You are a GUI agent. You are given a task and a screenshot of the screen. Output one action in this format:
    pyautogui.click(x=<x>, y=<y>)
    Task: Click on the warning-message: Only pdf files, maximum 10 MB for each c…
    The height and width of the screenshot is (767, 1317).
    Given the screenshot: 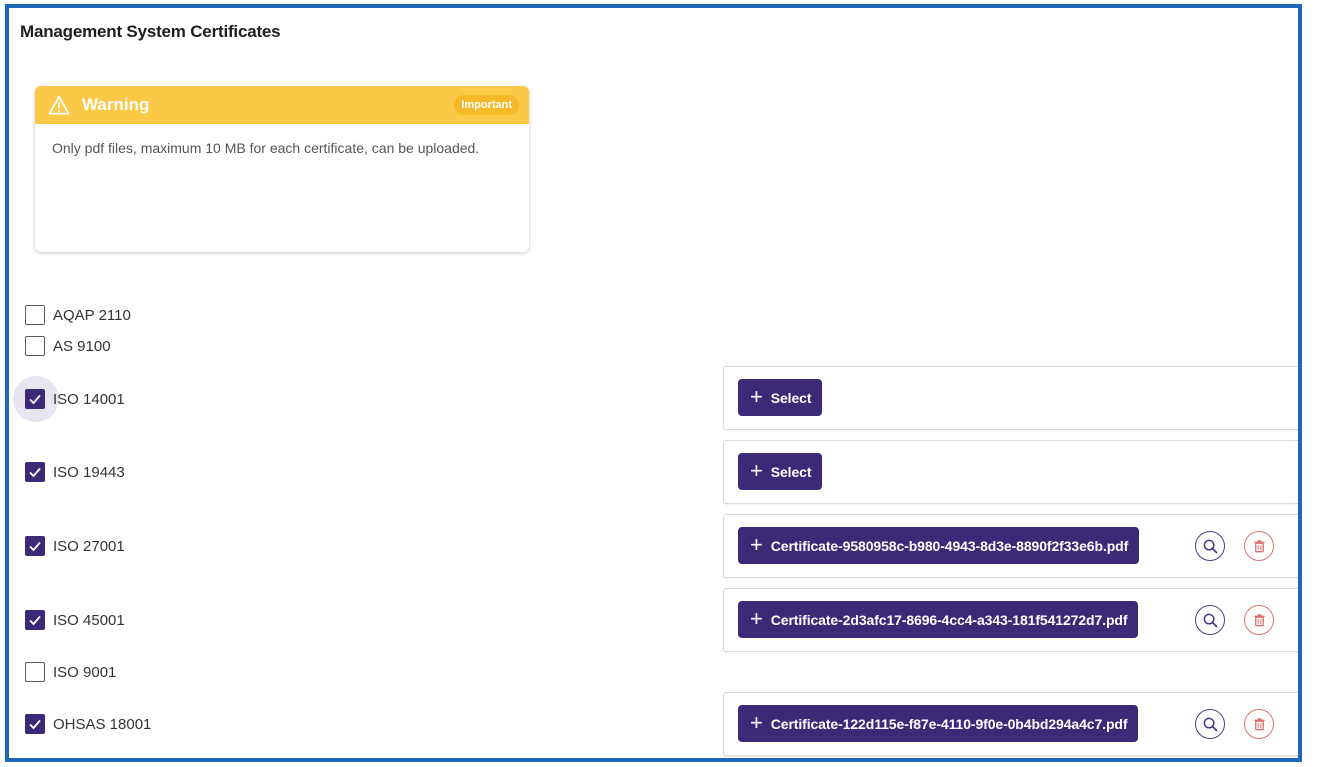 What is the action you would take?
    pyautogui.click(x=266, y=148)
    